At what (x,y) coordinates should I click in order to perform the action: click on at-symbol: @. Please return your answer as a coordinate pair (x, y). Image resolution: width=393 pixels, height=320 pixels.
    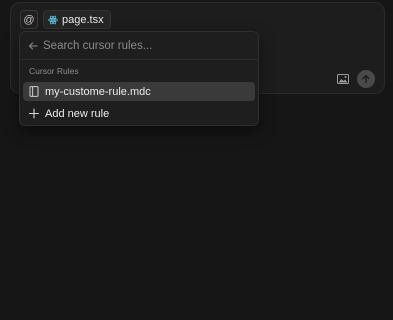
    Looking at the image, I should click on (29, 19).